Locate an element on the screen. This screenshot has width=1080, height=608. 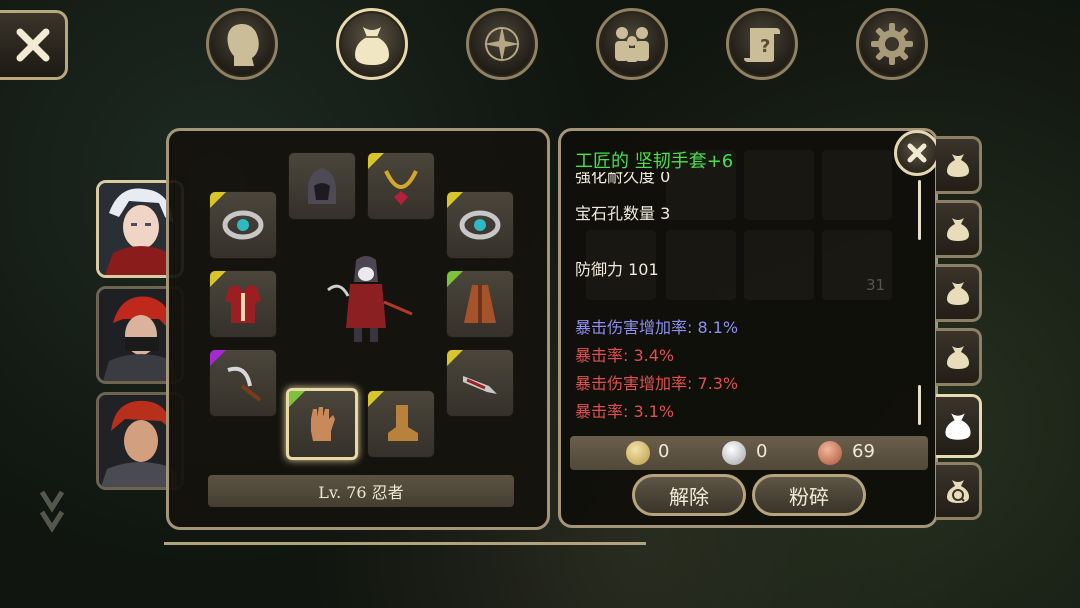
slot-helmet is located at coordinates (322, 186).